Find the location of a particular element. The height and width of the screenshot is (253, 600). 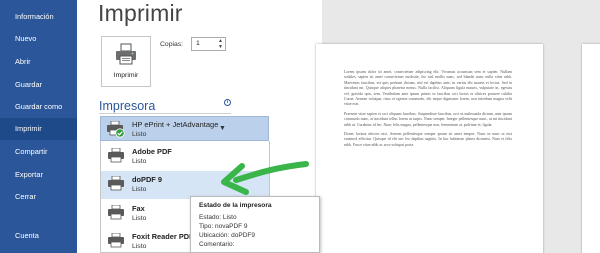

selected-printer-status: Listo is located at coordinates (139, 134).